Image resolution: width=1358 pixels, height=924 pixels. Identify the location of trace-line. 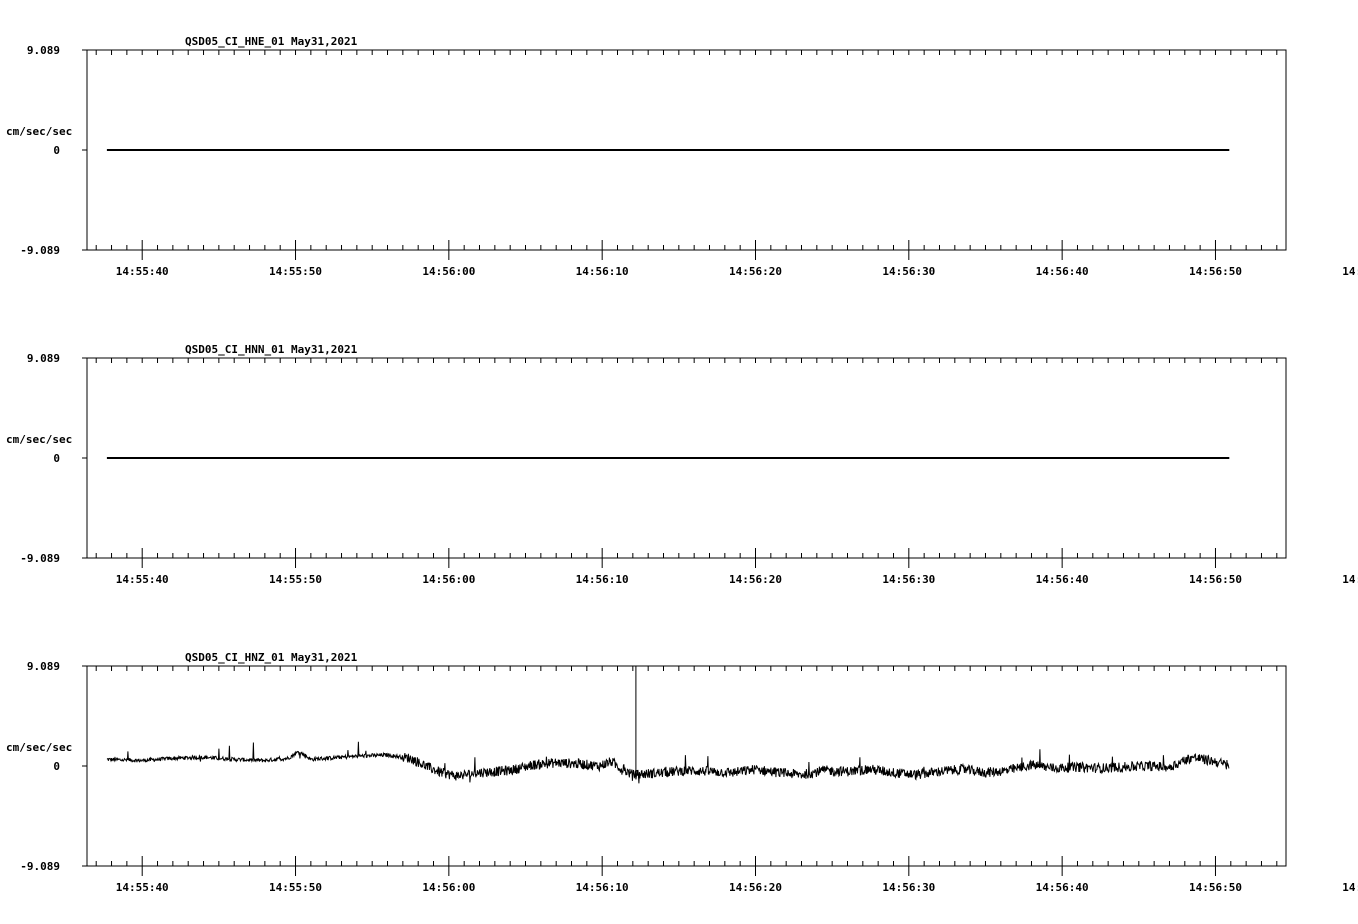
(668, 762).